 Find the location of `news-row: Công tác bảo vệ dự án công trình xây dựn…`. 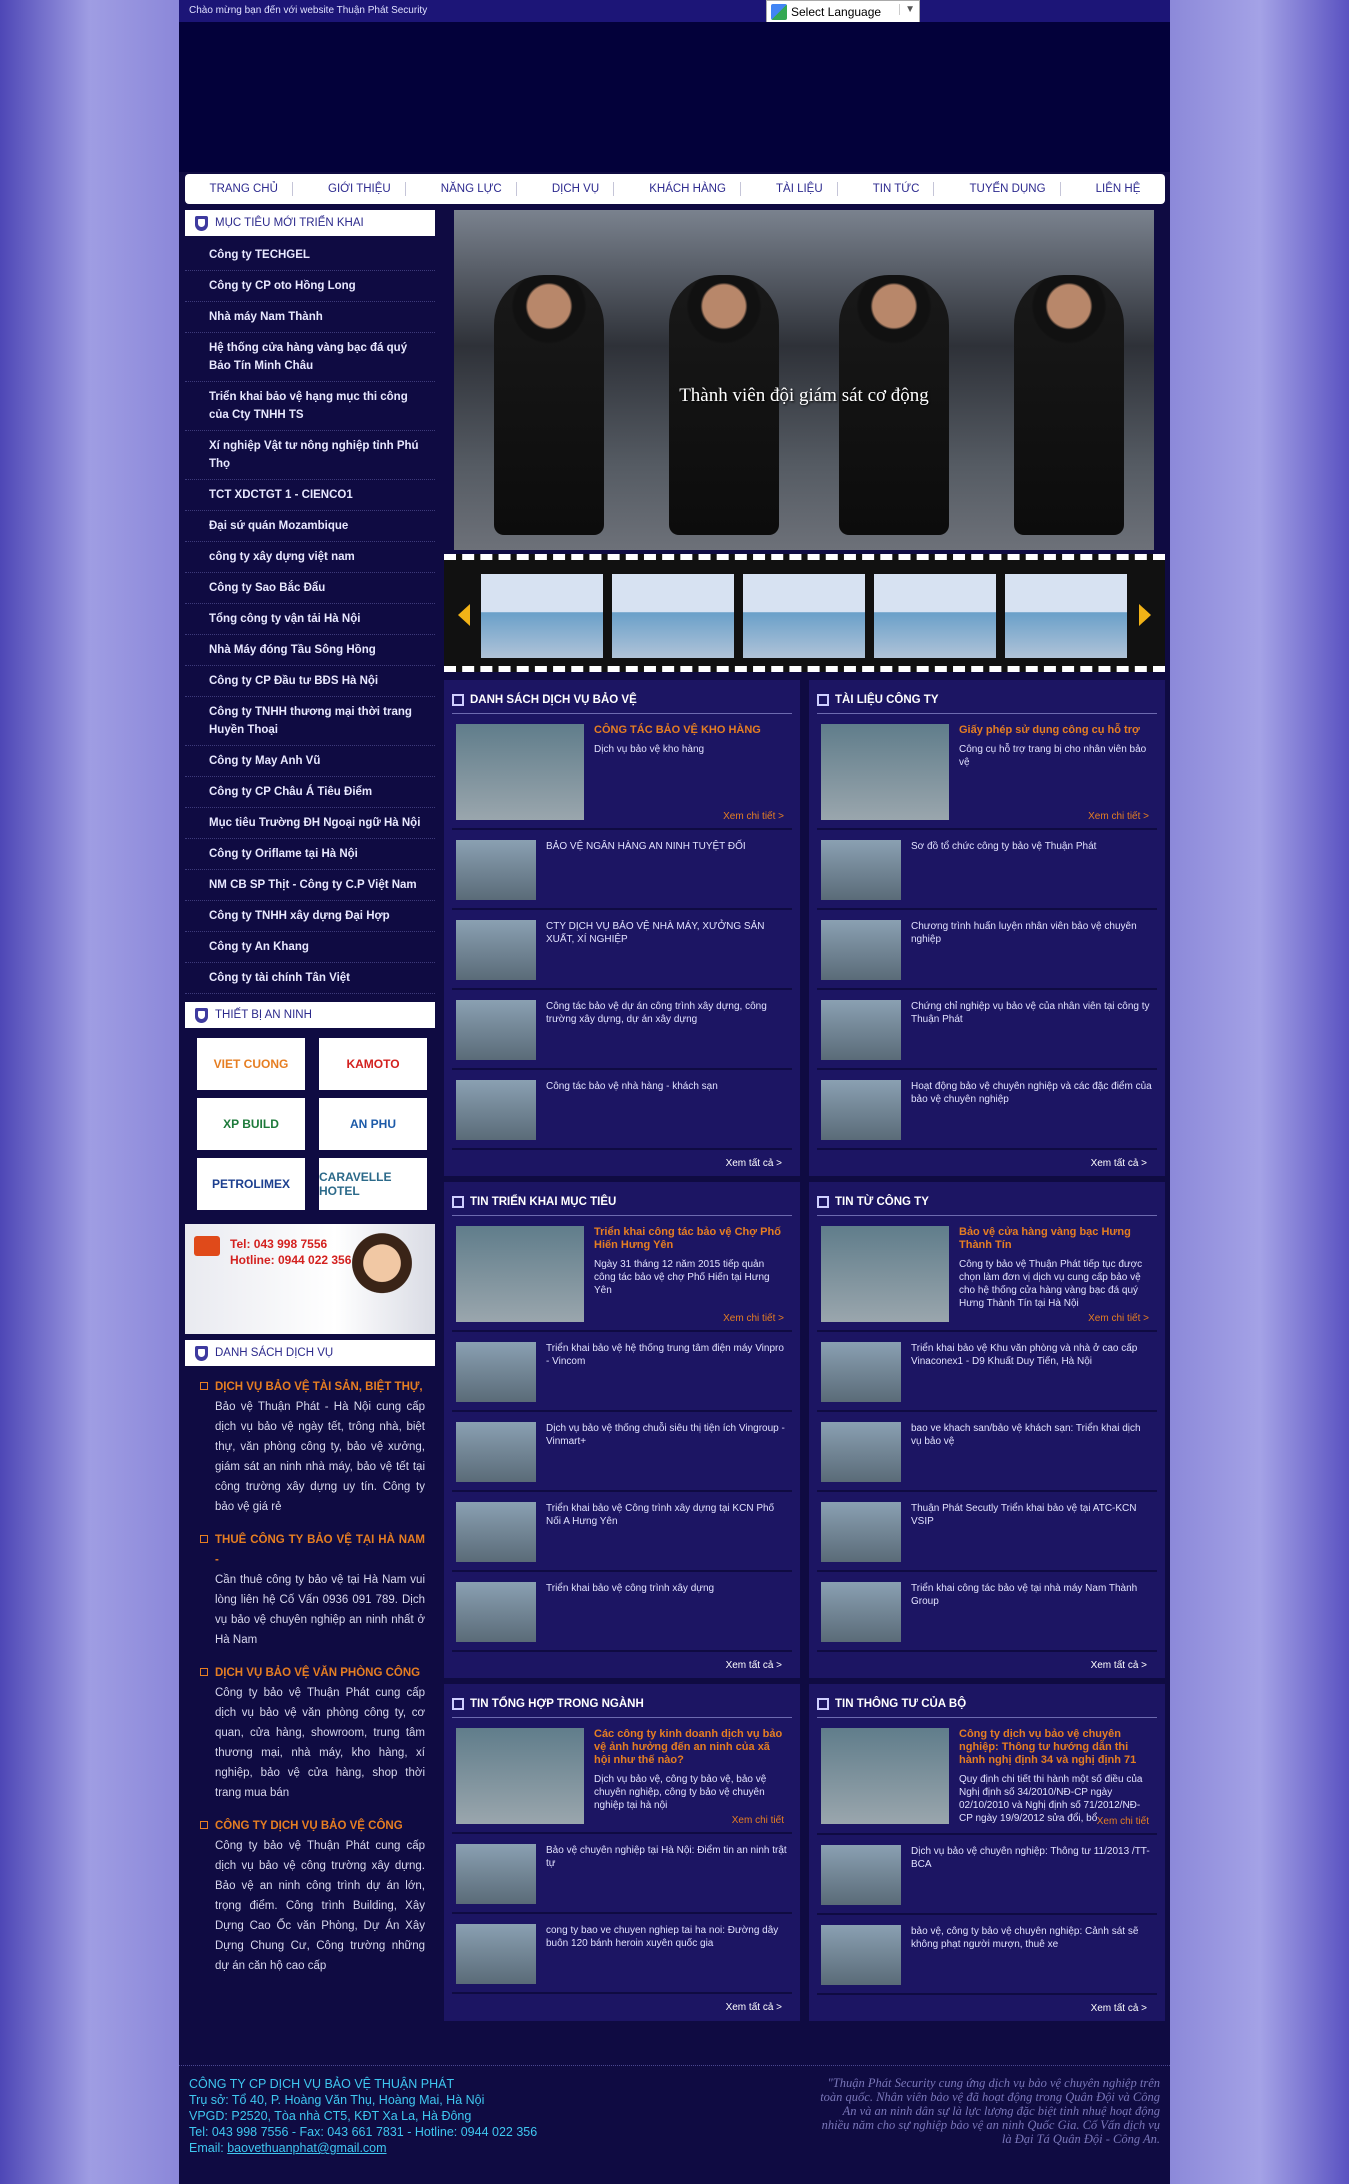

news-row: Công tác bảo vệ dự án công trình xây dựn… is located at coordinates (622, 1030).